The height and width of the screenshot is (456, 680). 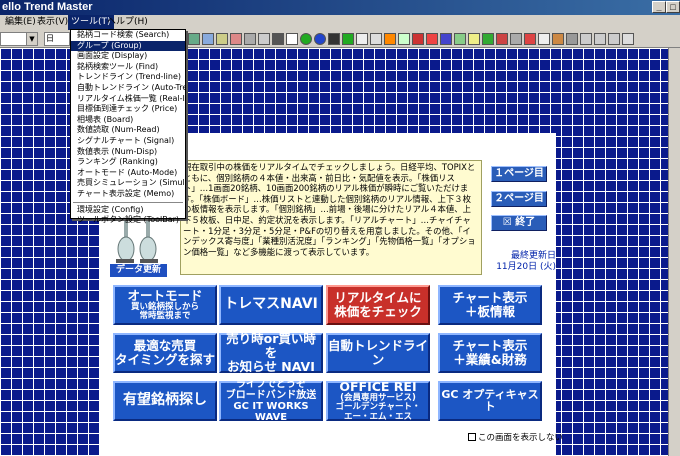 What do you see at coordinates (292, 39) in the screenshot?
I see `chart-icon` at bounding box center [292, 39].